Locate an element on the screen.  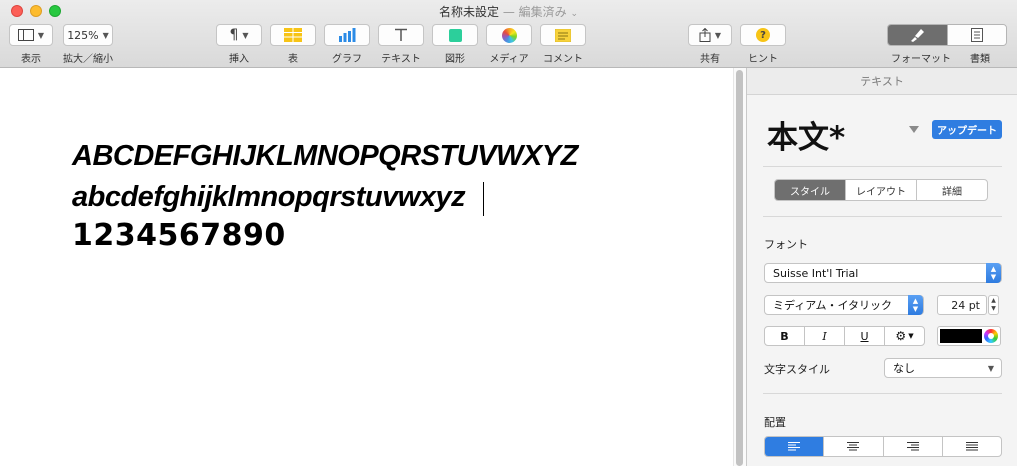
comment-button is located at coordinates (563, 35).